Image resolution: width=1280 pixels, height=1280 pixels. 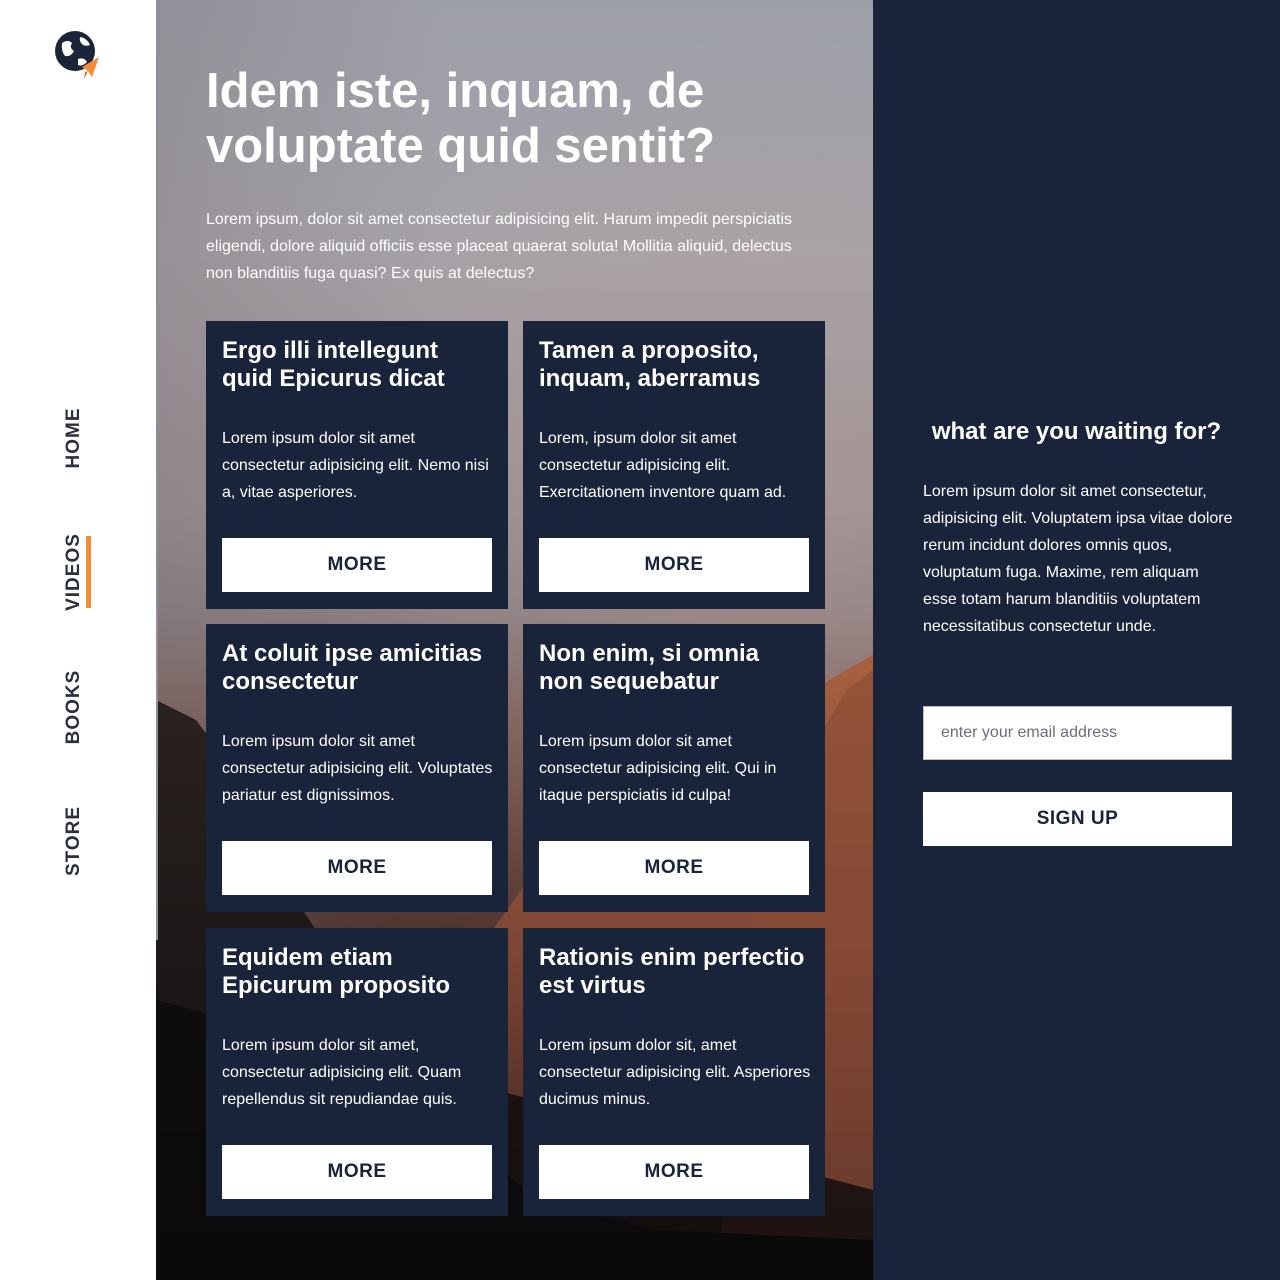 I want to click on main-edge-line, so click(x=157, y=470).